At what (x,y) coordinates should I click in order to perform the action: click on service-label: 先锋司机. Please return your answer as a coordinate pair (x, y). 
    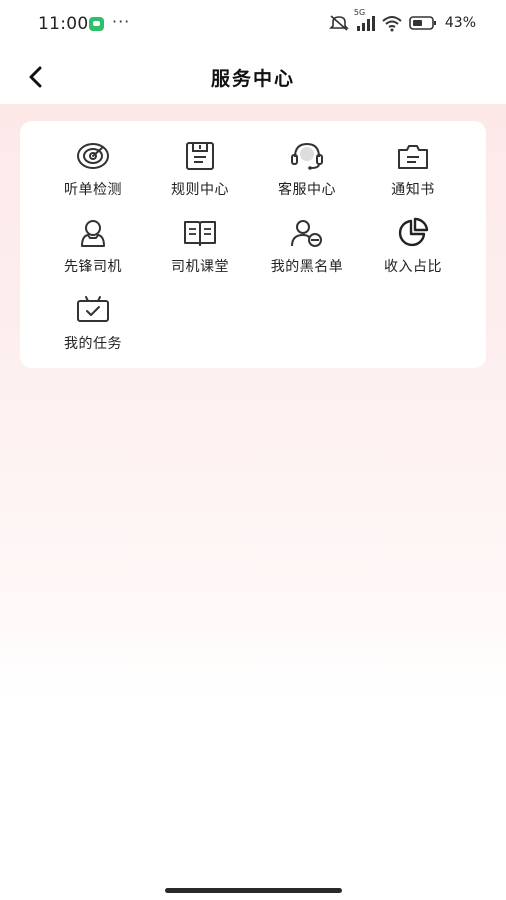
    Looking at the image, I should click on (93, 267).